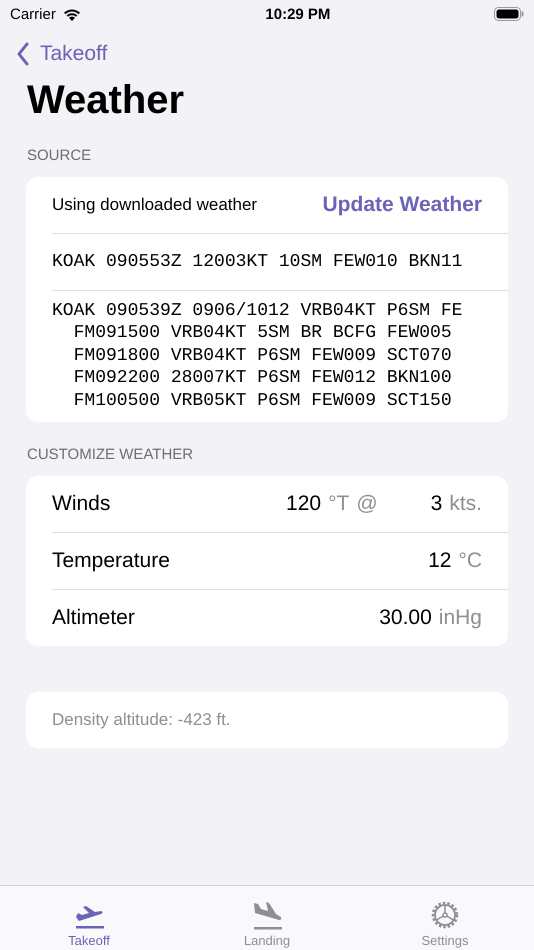 The width and height of the screenshot is (534, 950). I want to click on row-label: Altimeter, so click(93, 618).